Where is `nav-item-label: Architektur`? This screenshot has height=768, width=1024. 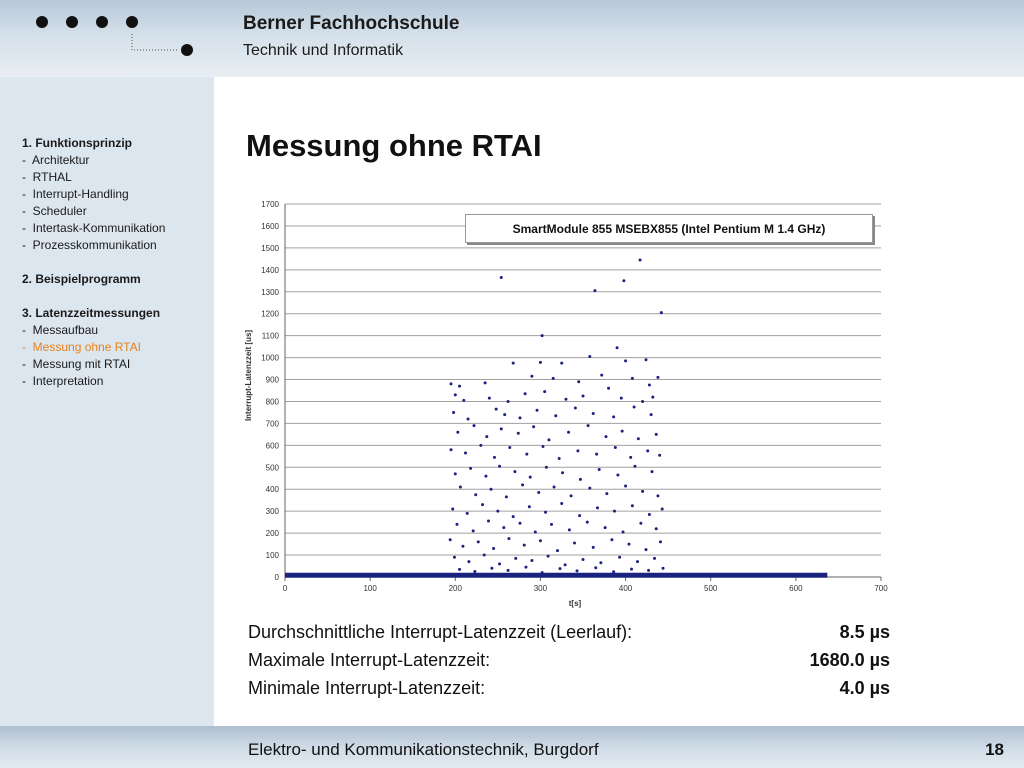 nav-item-label: Architektur is located at coordinates (61, 160).